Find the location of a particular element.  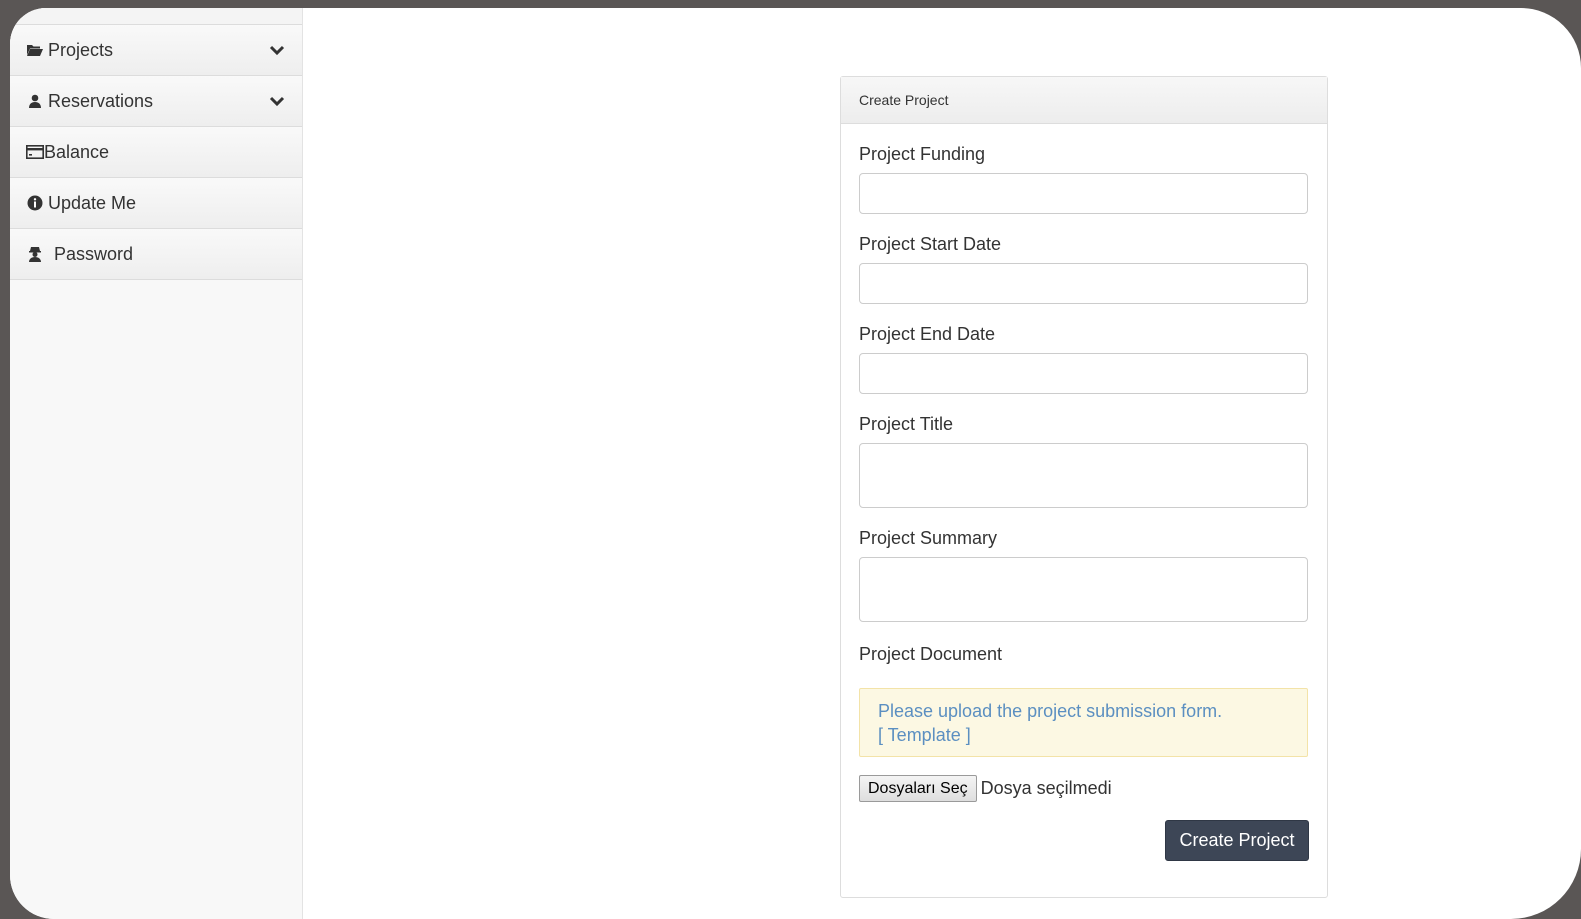

choose-files-button: Dosyaları Seç is located at coordinates (918, 788).